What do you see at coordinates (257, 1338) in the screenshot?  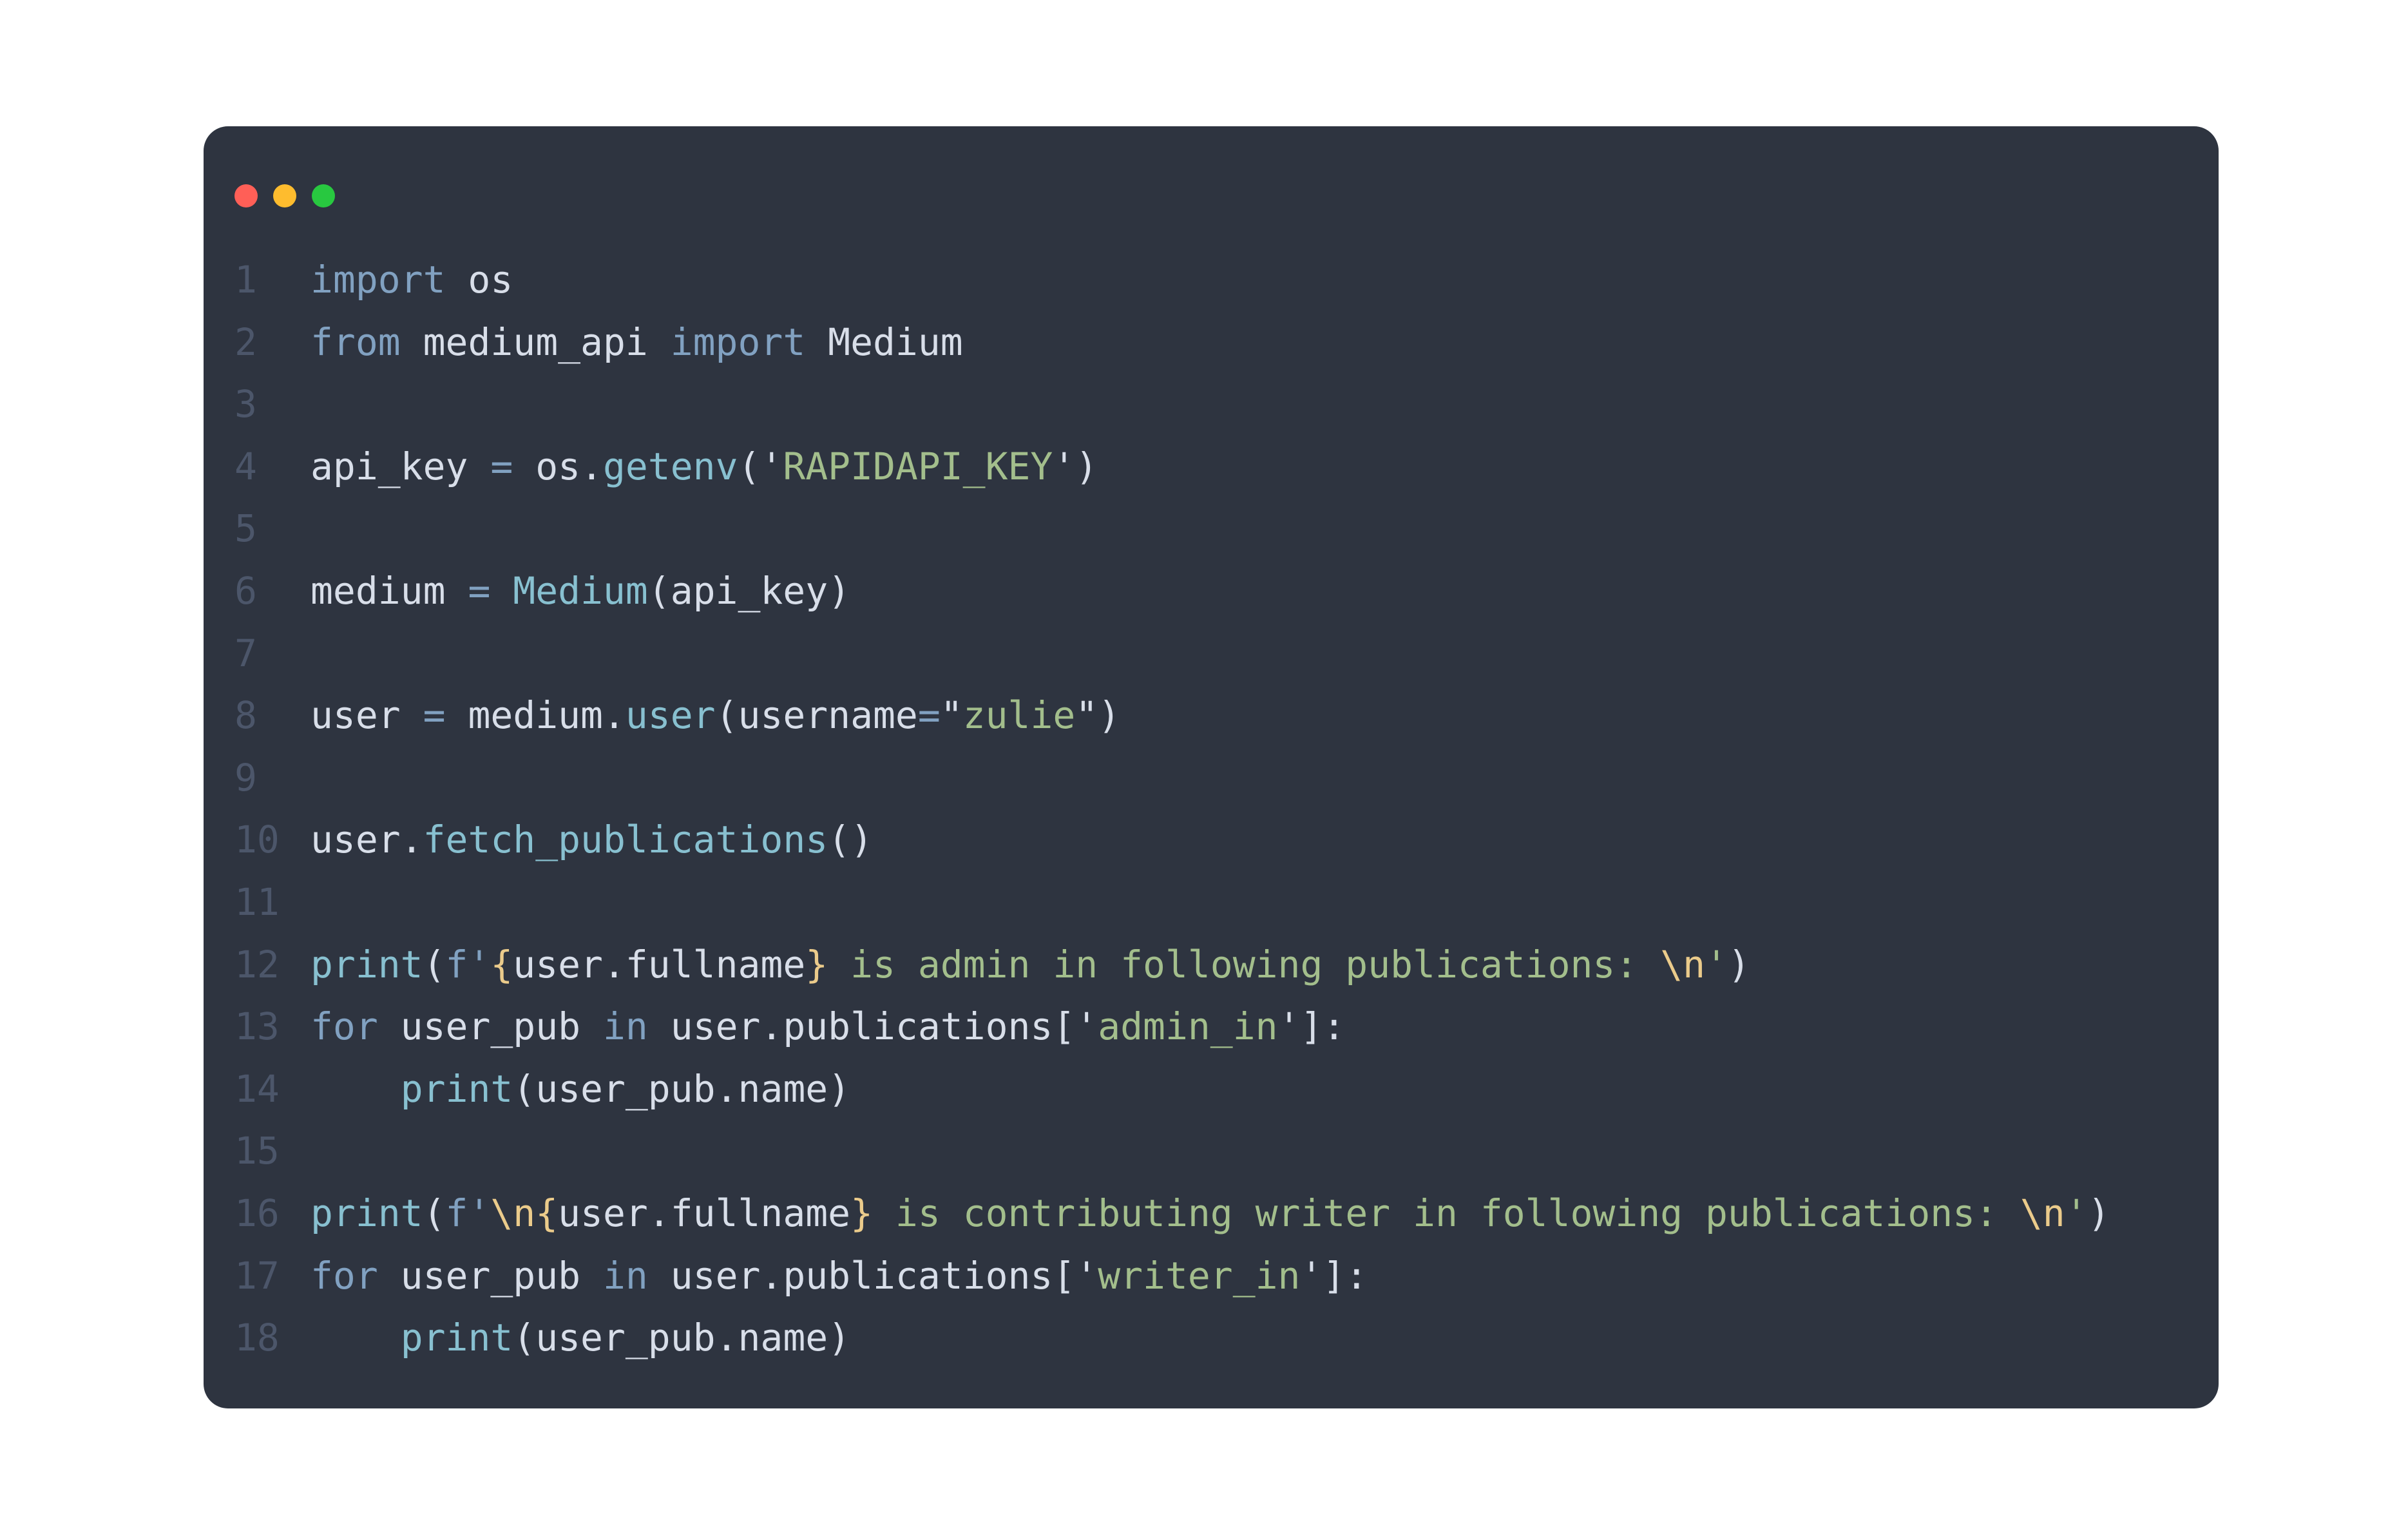 I see `line-number: 18` at bounding box center [257, 1338].